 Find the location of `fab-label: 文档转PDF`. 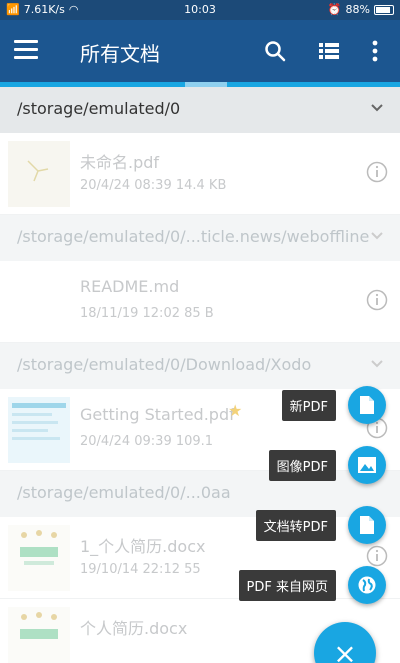

fab-label: 文档转PDF is located at coordinates (295, 525).